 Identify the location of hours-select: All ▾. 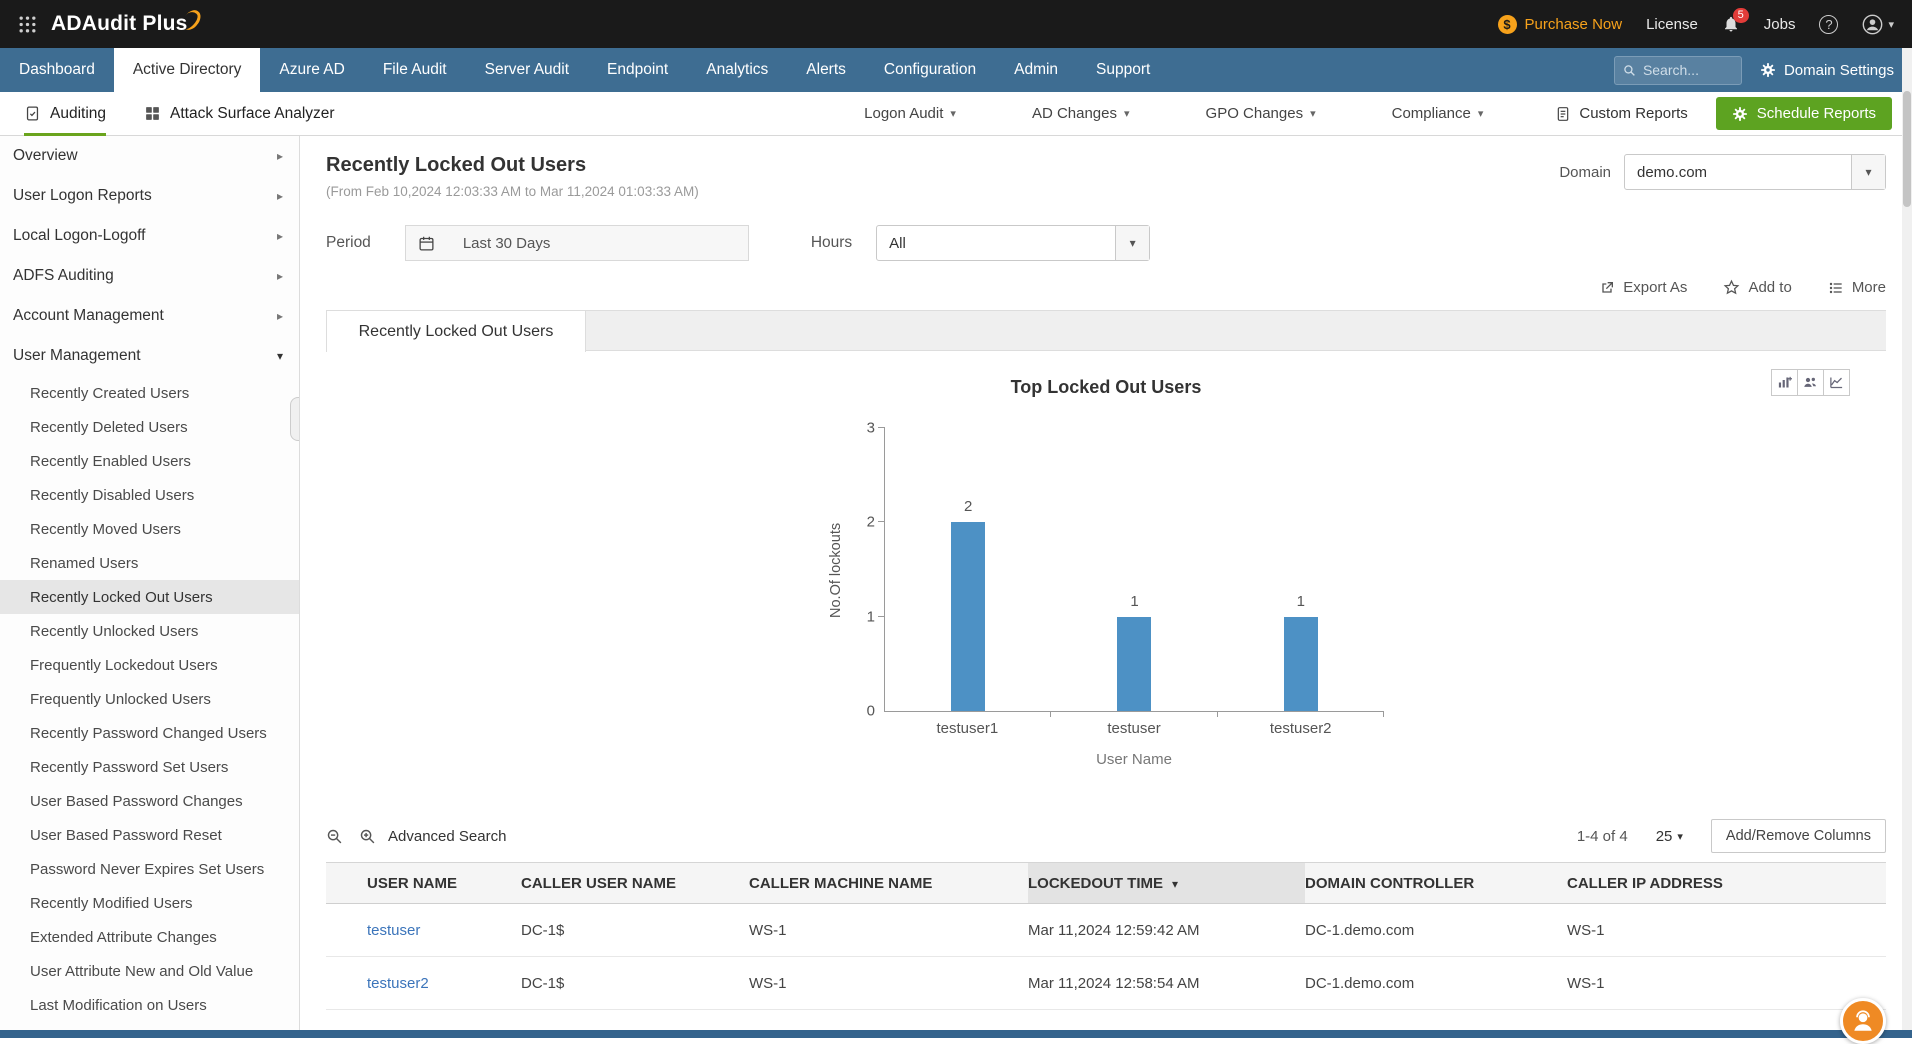
(1013, 243).